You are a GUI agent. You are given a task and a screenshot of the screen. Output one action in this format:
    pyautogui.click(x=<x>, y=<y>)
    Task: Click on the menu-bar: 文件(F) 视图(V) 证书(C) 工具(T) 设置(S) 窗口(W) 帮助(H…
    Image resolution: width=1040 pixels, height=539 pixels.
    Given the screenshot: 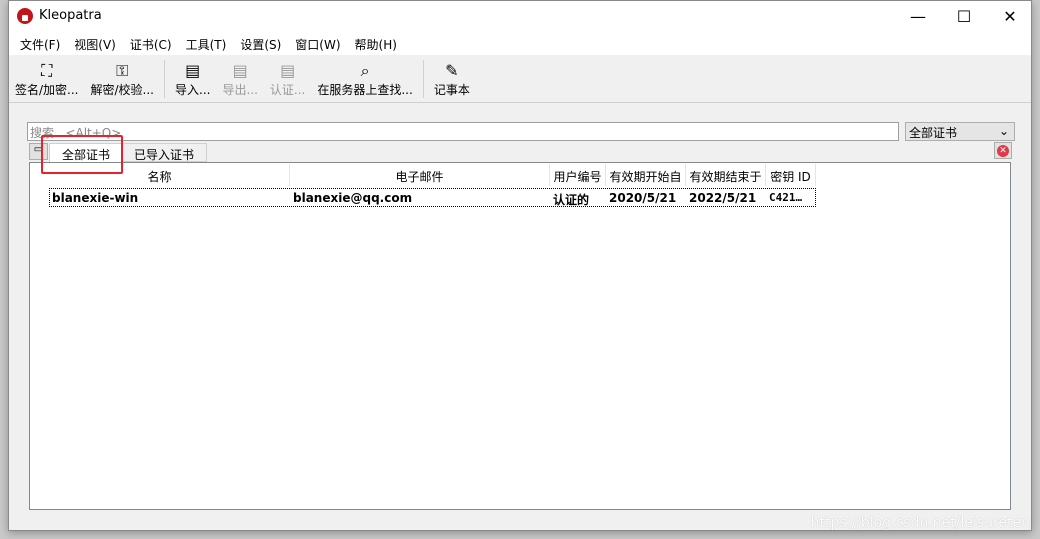 What is the action you would take?
    pyautogui.click(x=520, y=43)
    